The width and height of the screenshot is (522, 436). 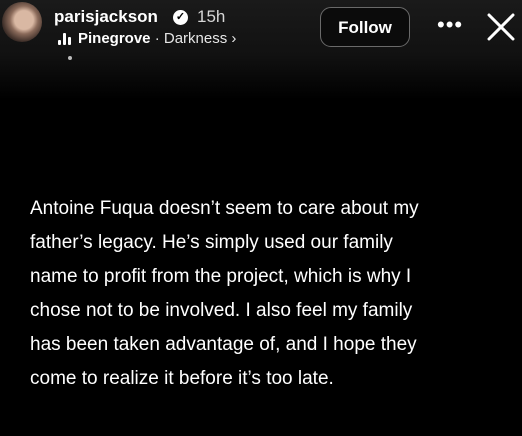 What do you see at coordinates (70, 58) in the screenshot?
I see `progress-dot` at bounding box center [70, 58].